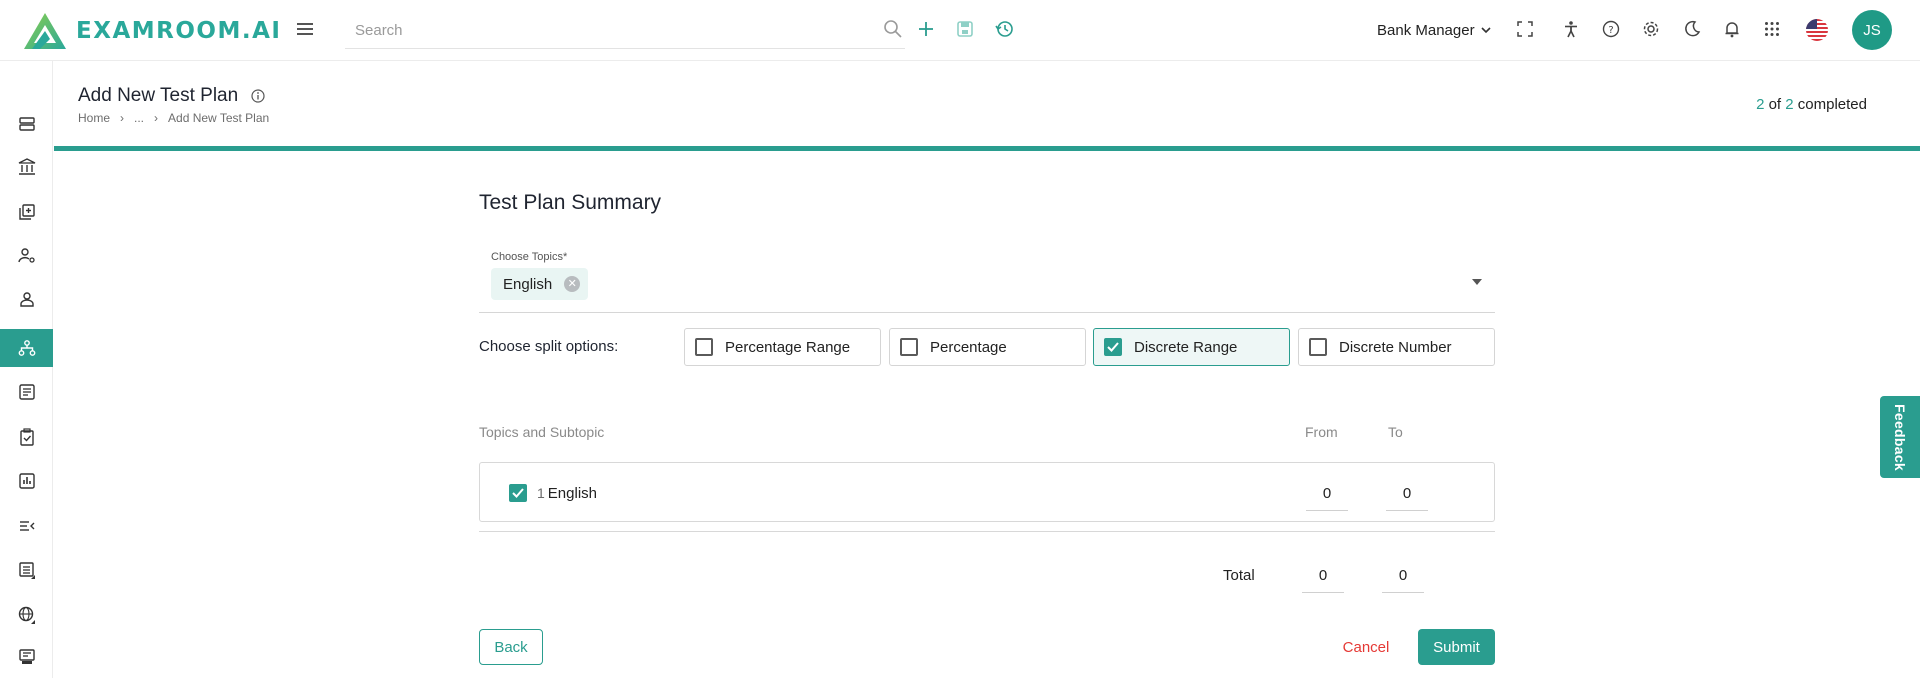 The height and width of the screenshot is (678, 1920). Describe the element at coordinates (1366, 647) in the screenshot. I see `cancel-button: Cancel` at that location.